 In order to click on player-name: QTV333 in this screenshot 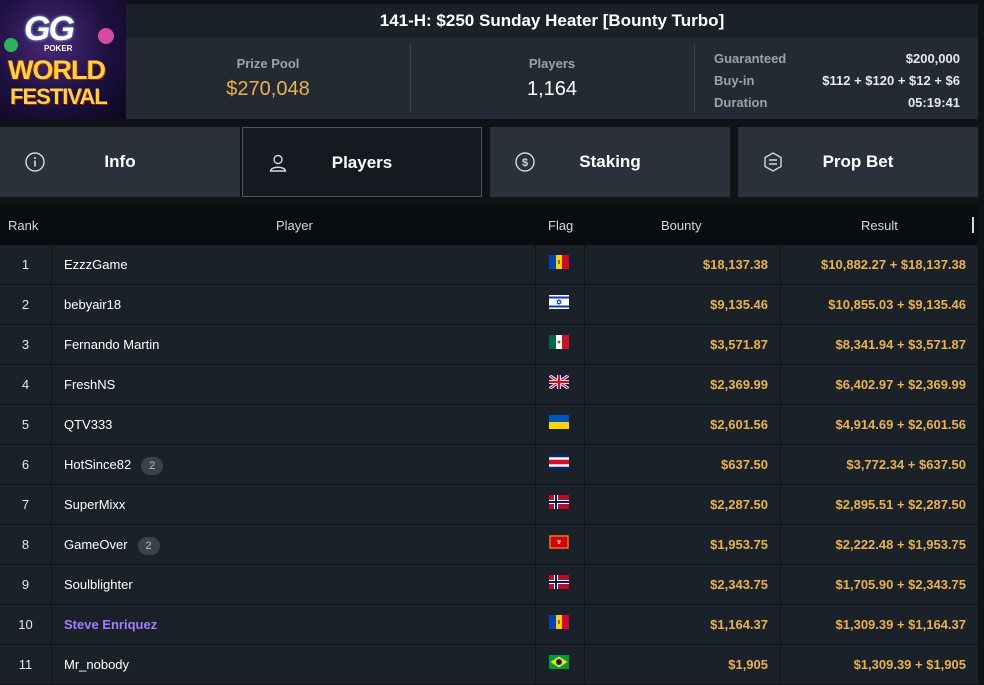, I will do `click(88, 424)`.